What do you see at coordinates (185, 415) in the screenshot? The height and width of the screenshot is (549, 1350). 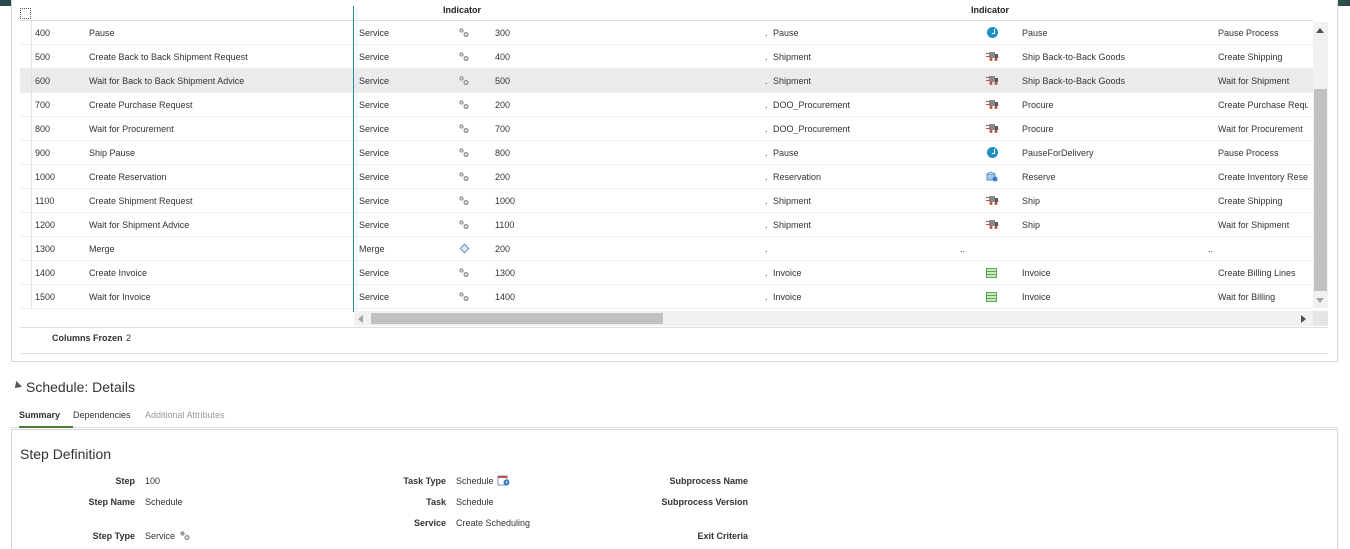 I see `tab-additional-attributes: Additional Attributes` at bounding box center [185, 415].